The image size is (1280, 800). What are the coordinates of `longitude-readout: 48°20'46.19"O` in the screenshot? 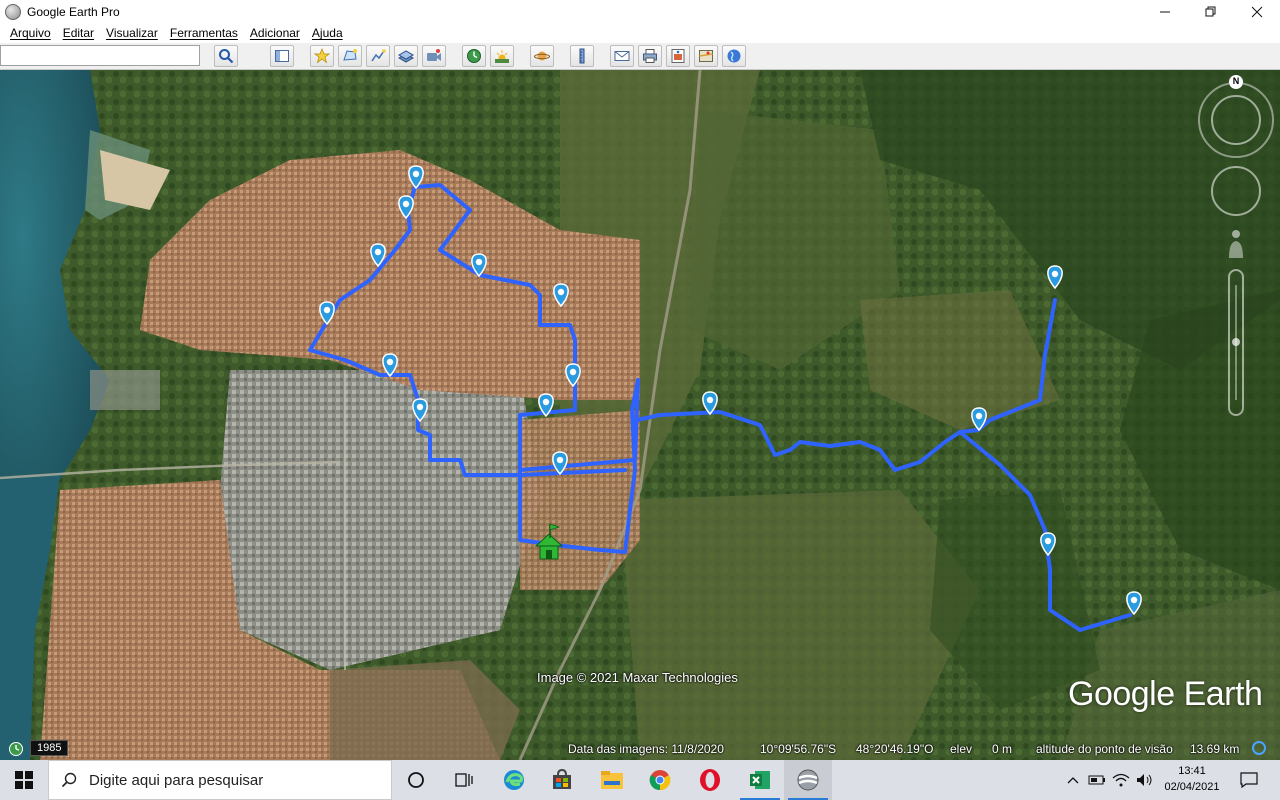 It's located at (895, 749).